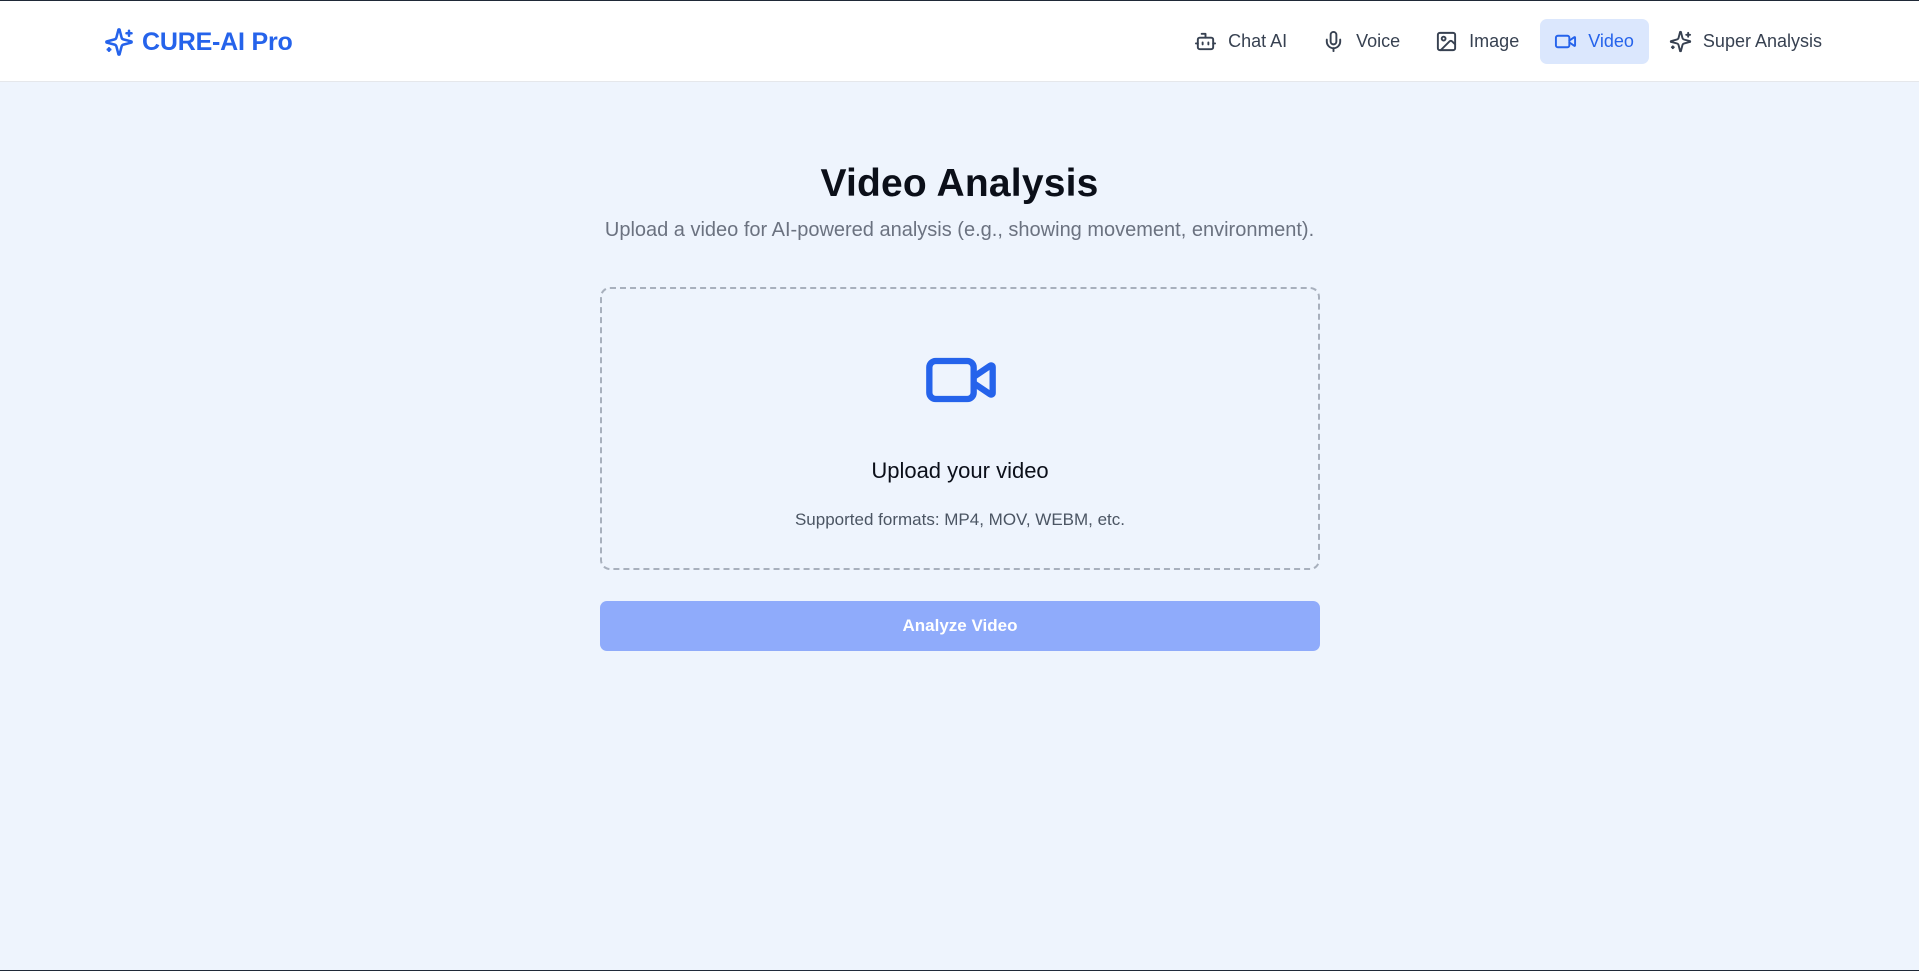  Describe the element at coordinates (1378, 41) in the screenshot. I see `nav-item-label: Voice` at that location.